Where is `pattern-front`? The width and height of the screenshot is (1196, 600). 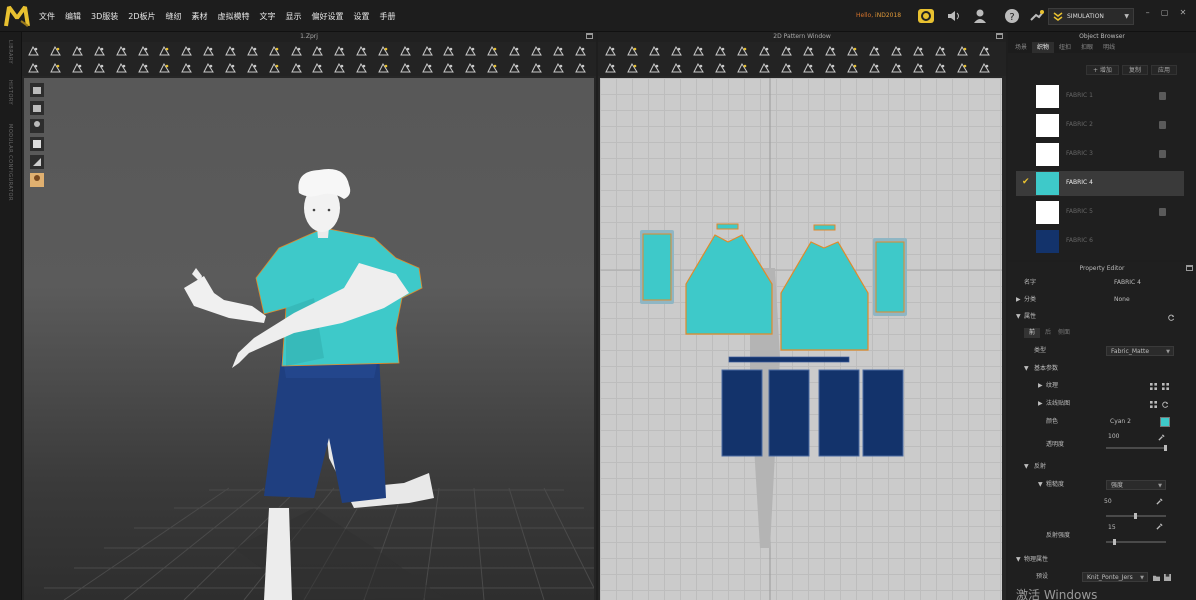 pattern-front is located at coordinates (729, 279).